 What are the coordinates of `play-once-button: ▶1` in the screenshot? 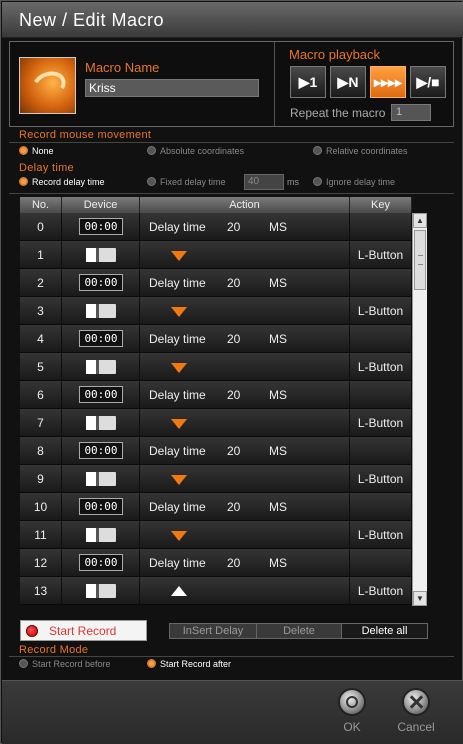 It's located at (308, 82).